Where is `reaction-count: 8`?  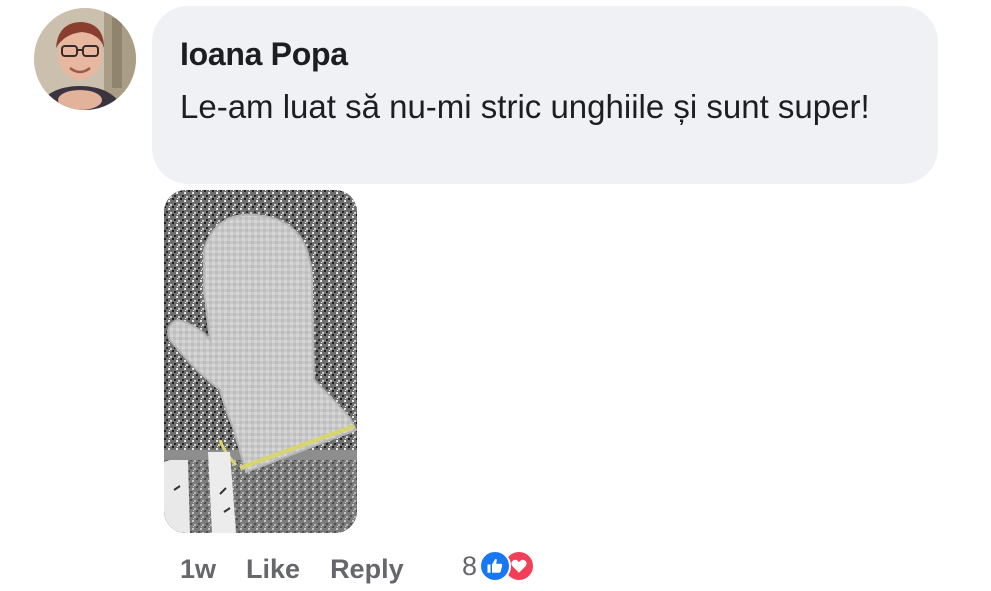 reaction-count: 8 is located at coordinates (470, 565).